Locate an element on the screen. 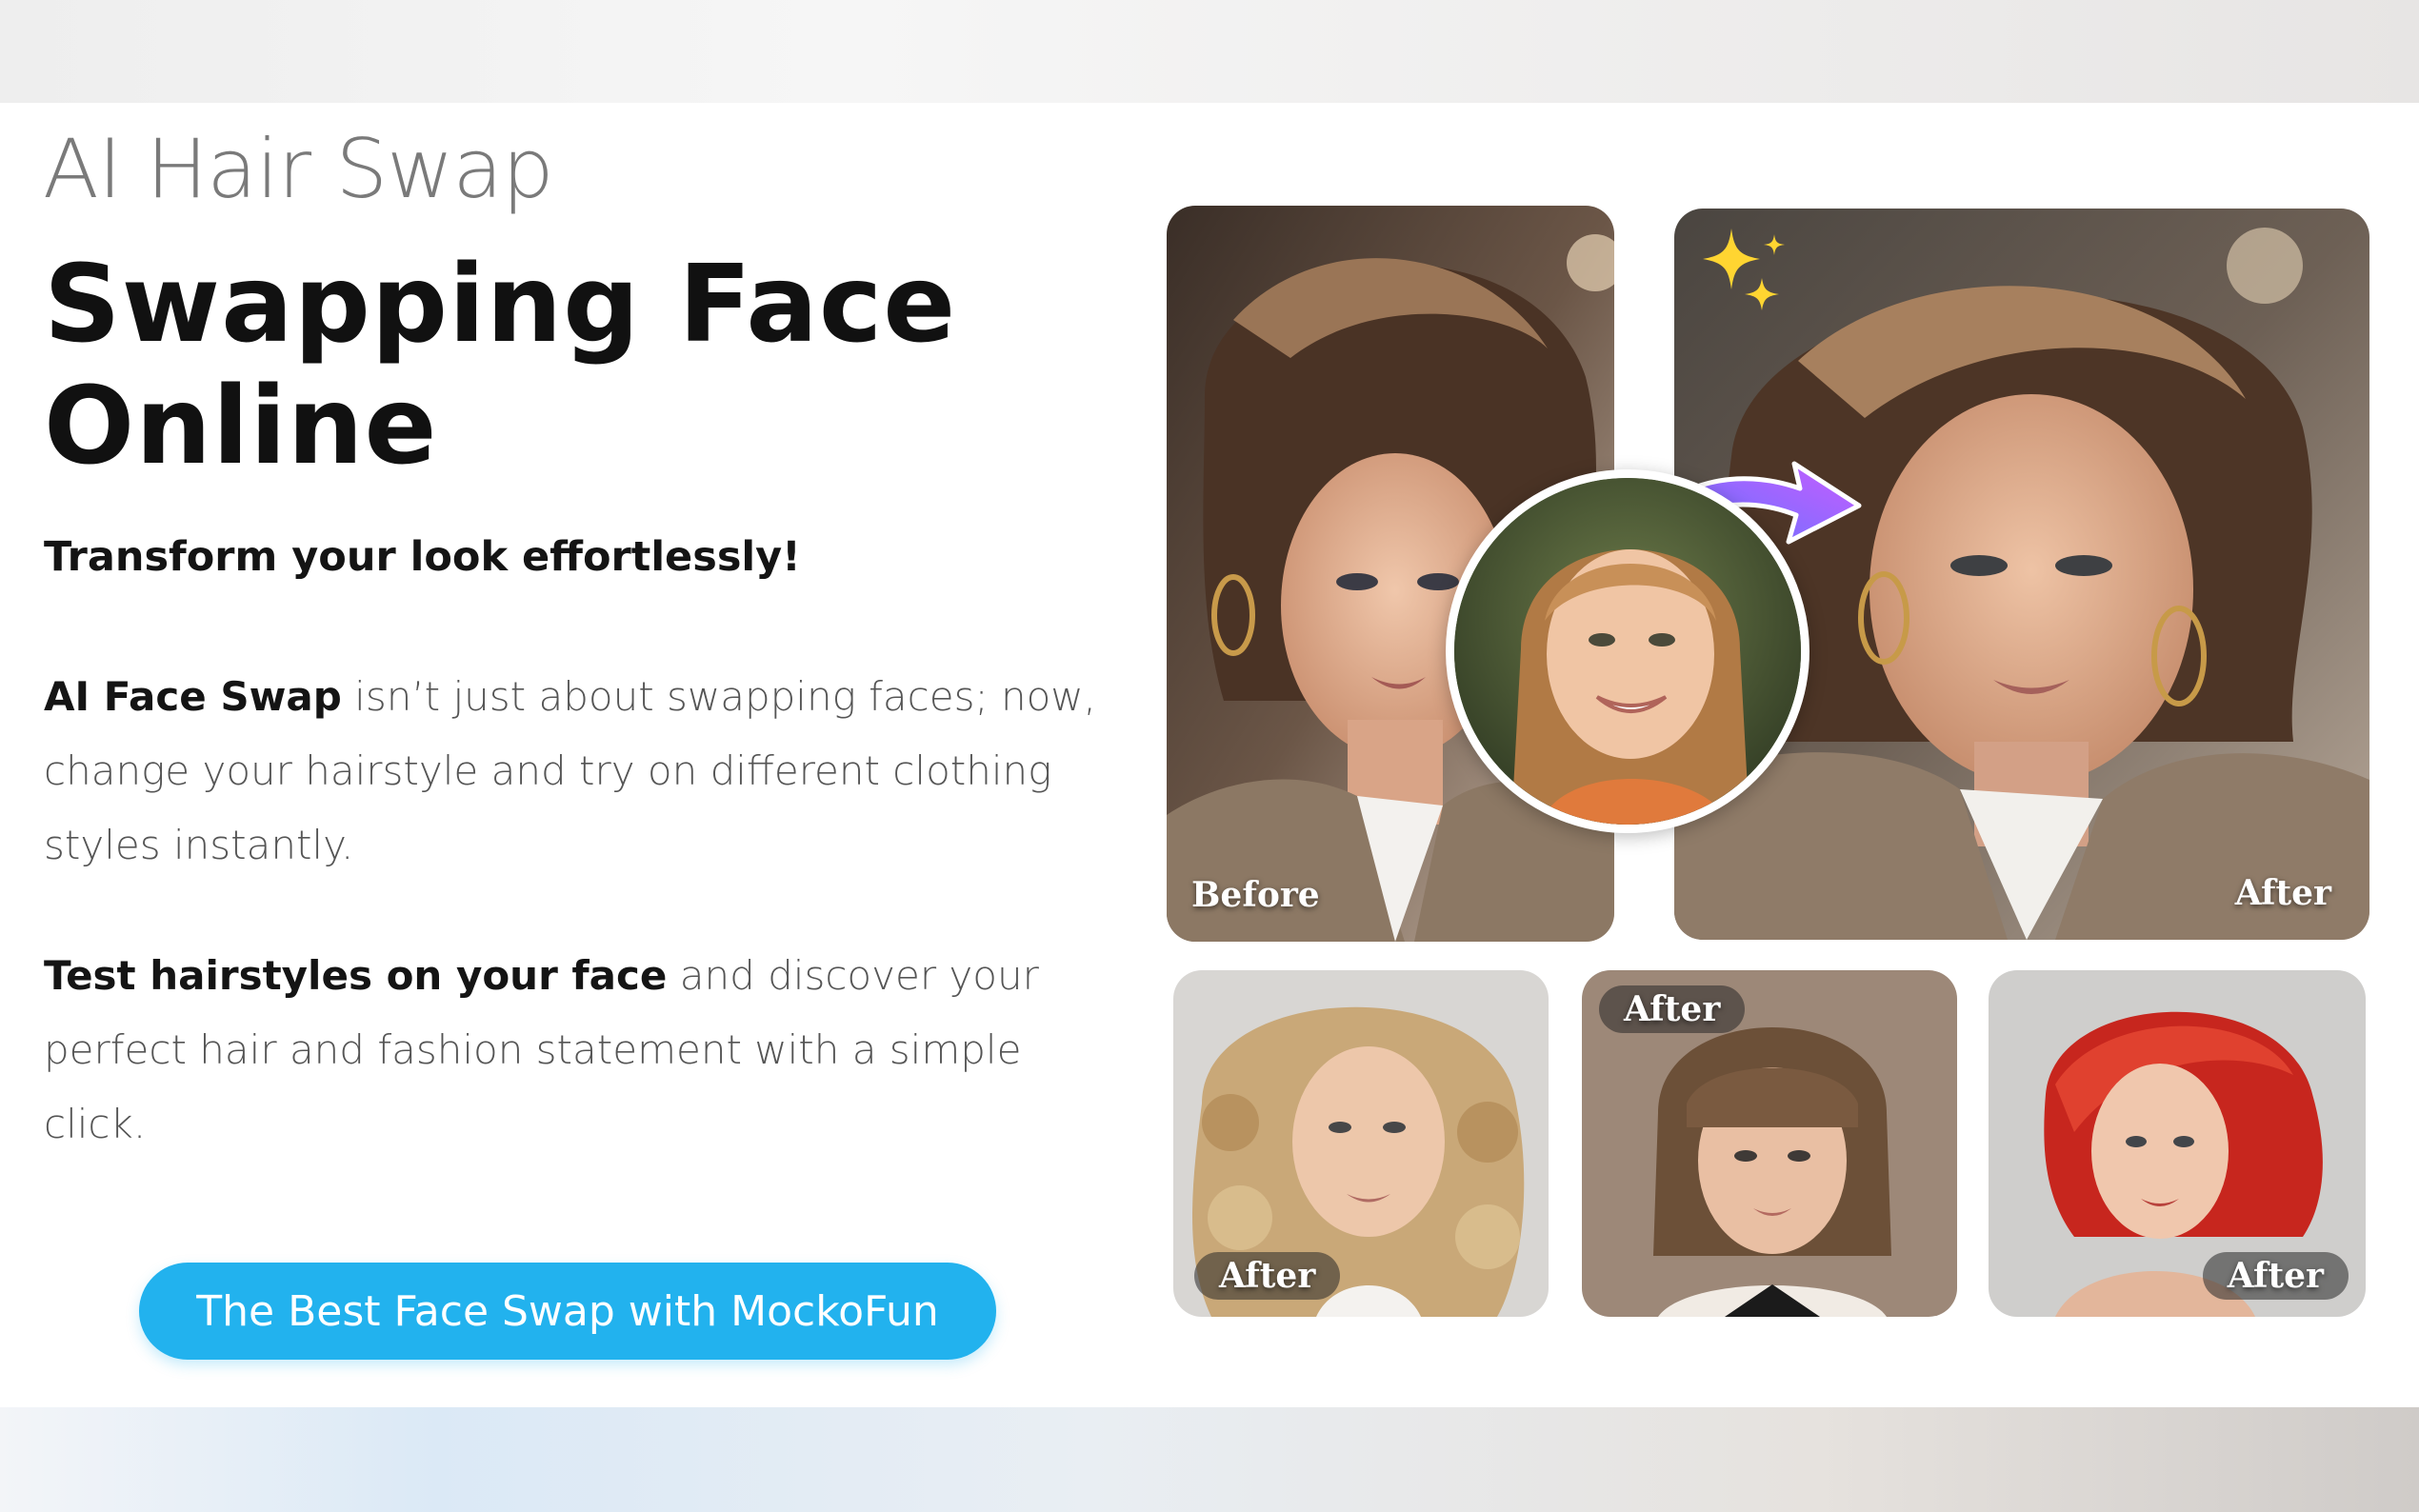 The height and width of the screenshot is (1512, 2419). page-headline: Swapping Face Online is located at coordinates (500, 365).